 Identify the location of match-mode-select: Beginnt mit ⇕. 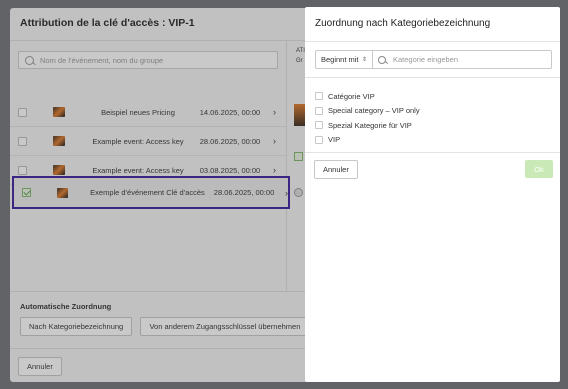
(344, 59).